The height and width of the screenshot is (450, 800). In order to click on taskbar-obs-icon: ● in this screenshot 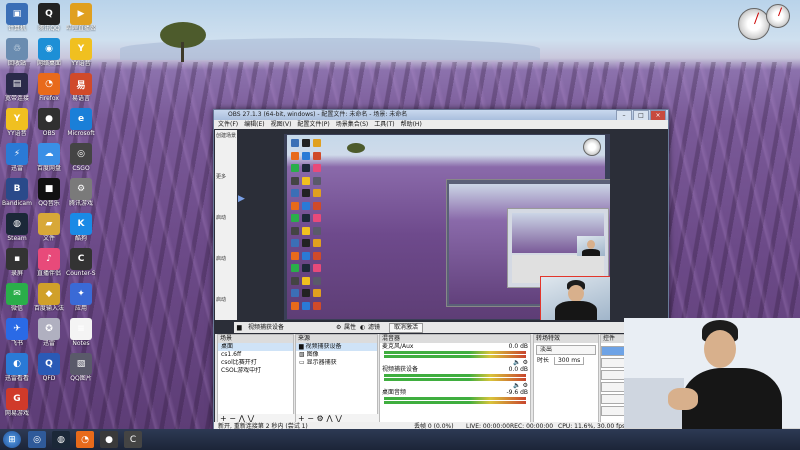, I will do `click(109, 439)`.